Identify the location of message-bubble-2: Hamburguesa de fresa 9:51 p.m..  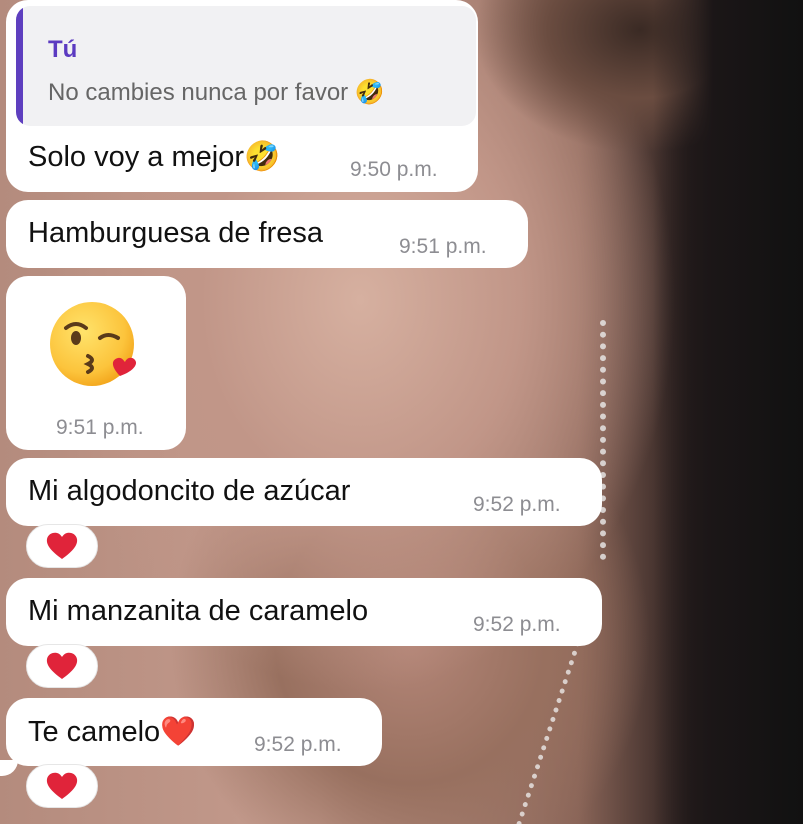
(267, 234).